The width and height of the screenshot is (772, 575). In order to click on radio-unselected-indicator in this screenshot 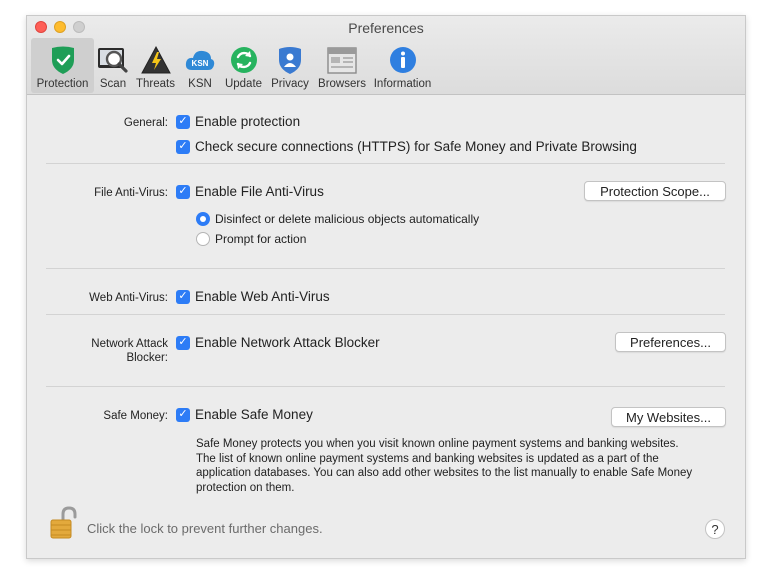, I will do `click(203, 239)`.